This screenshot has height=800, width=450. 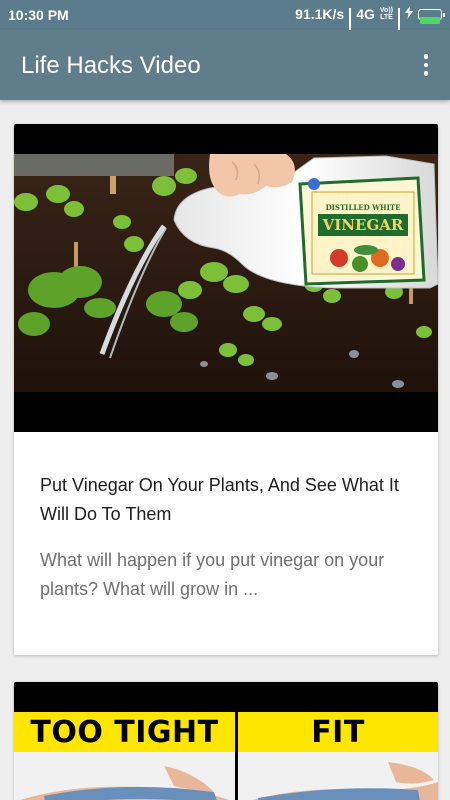 What do you see at coordinates (365, 14) in the screenshot?
I see `network-type: 4G` at bounding box center [365, 14].